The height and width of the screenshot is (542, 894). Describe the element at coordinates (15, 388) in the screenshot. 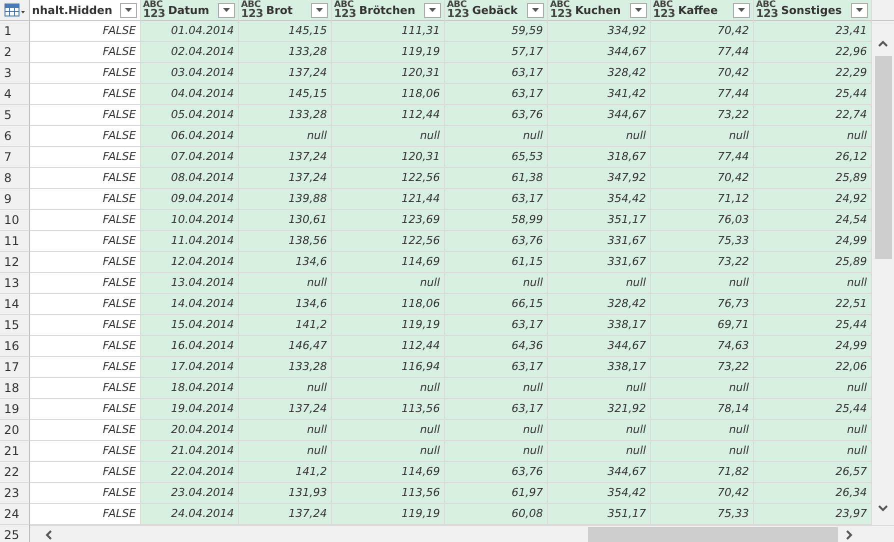

I see `row-number: 18` at that location.